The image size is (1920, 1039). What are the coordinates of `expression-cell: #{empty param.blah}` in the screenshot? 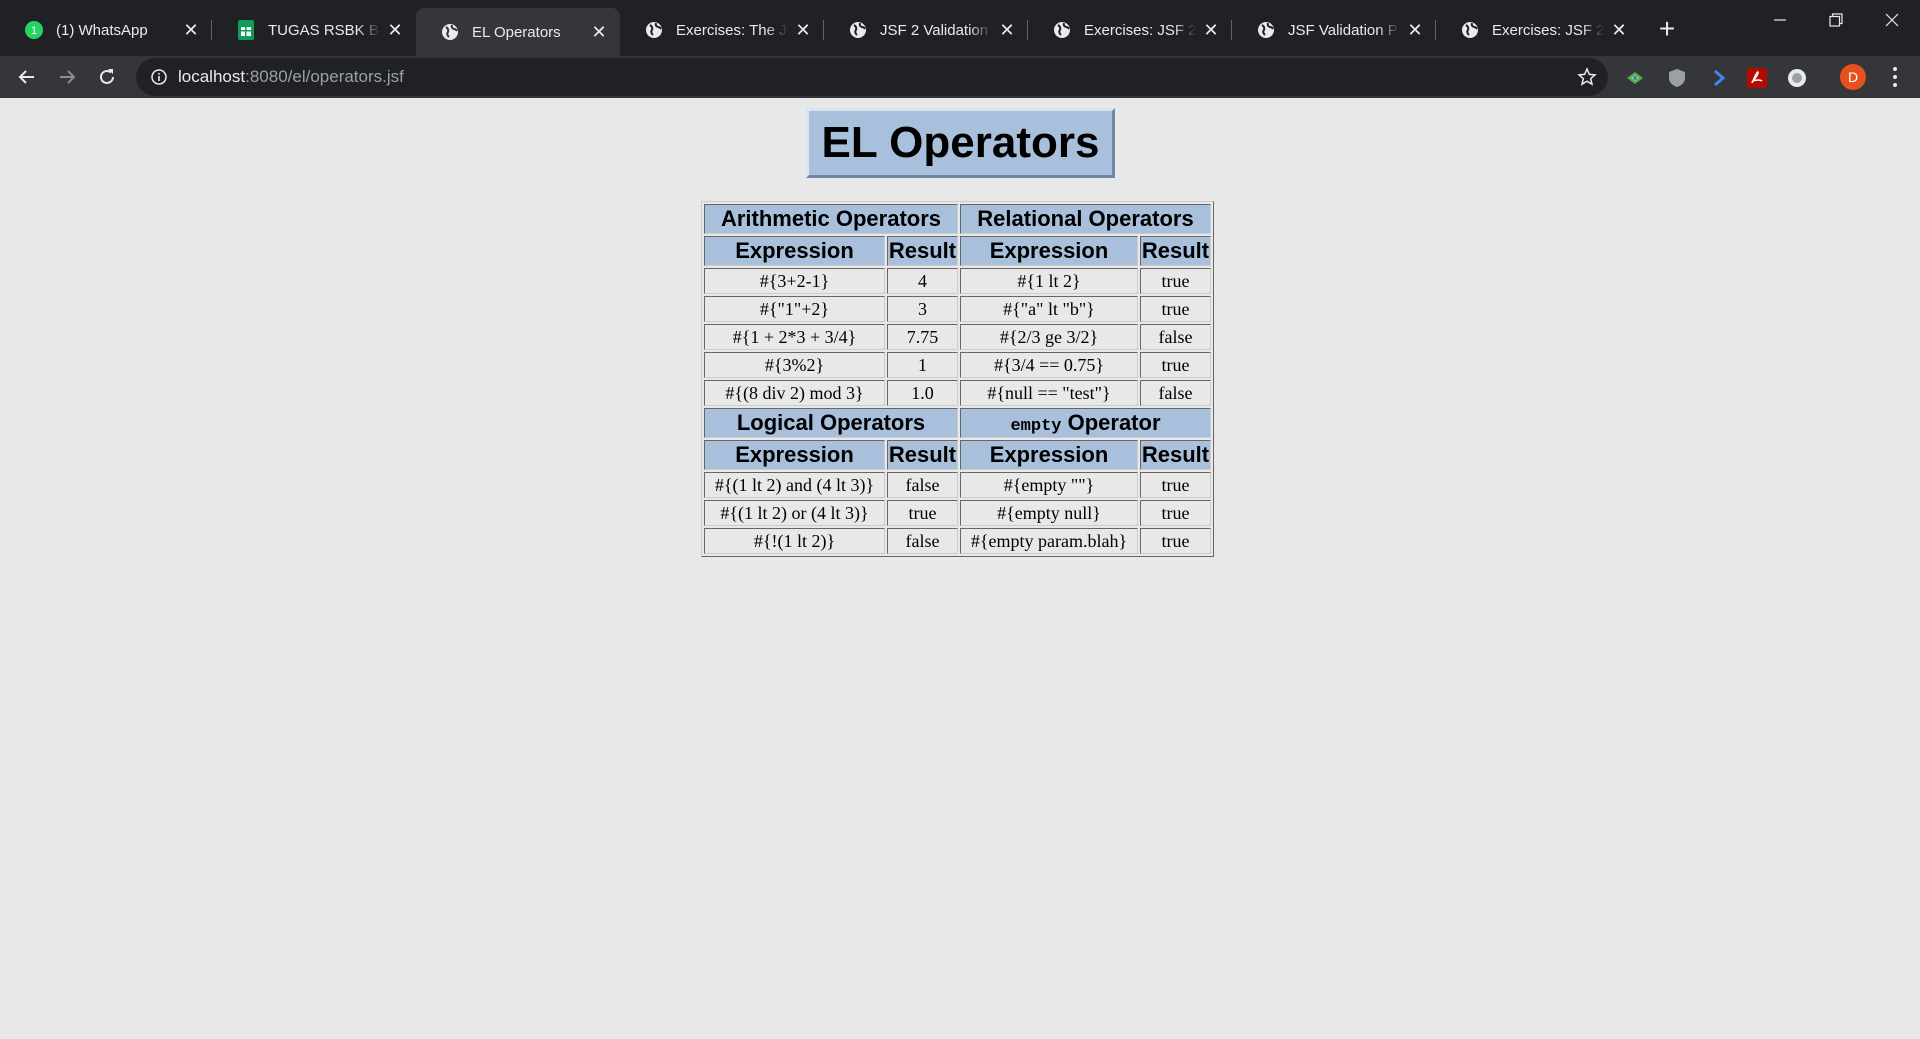 It's located at (1049, 541).